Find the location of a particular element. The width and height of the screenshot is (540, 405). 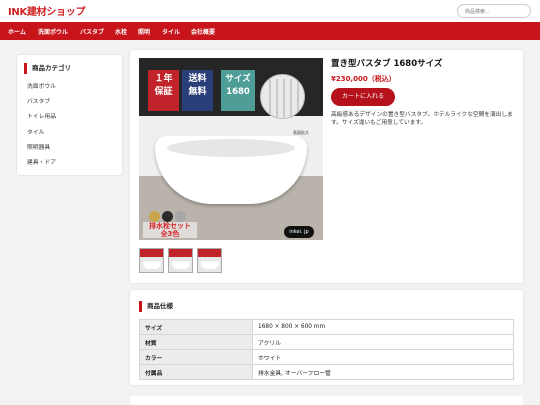

main-nav: ホーム 洗面ボウル バスタブ 水栓 照明 タイル 会社概要 is located at coordinates (270, 31).